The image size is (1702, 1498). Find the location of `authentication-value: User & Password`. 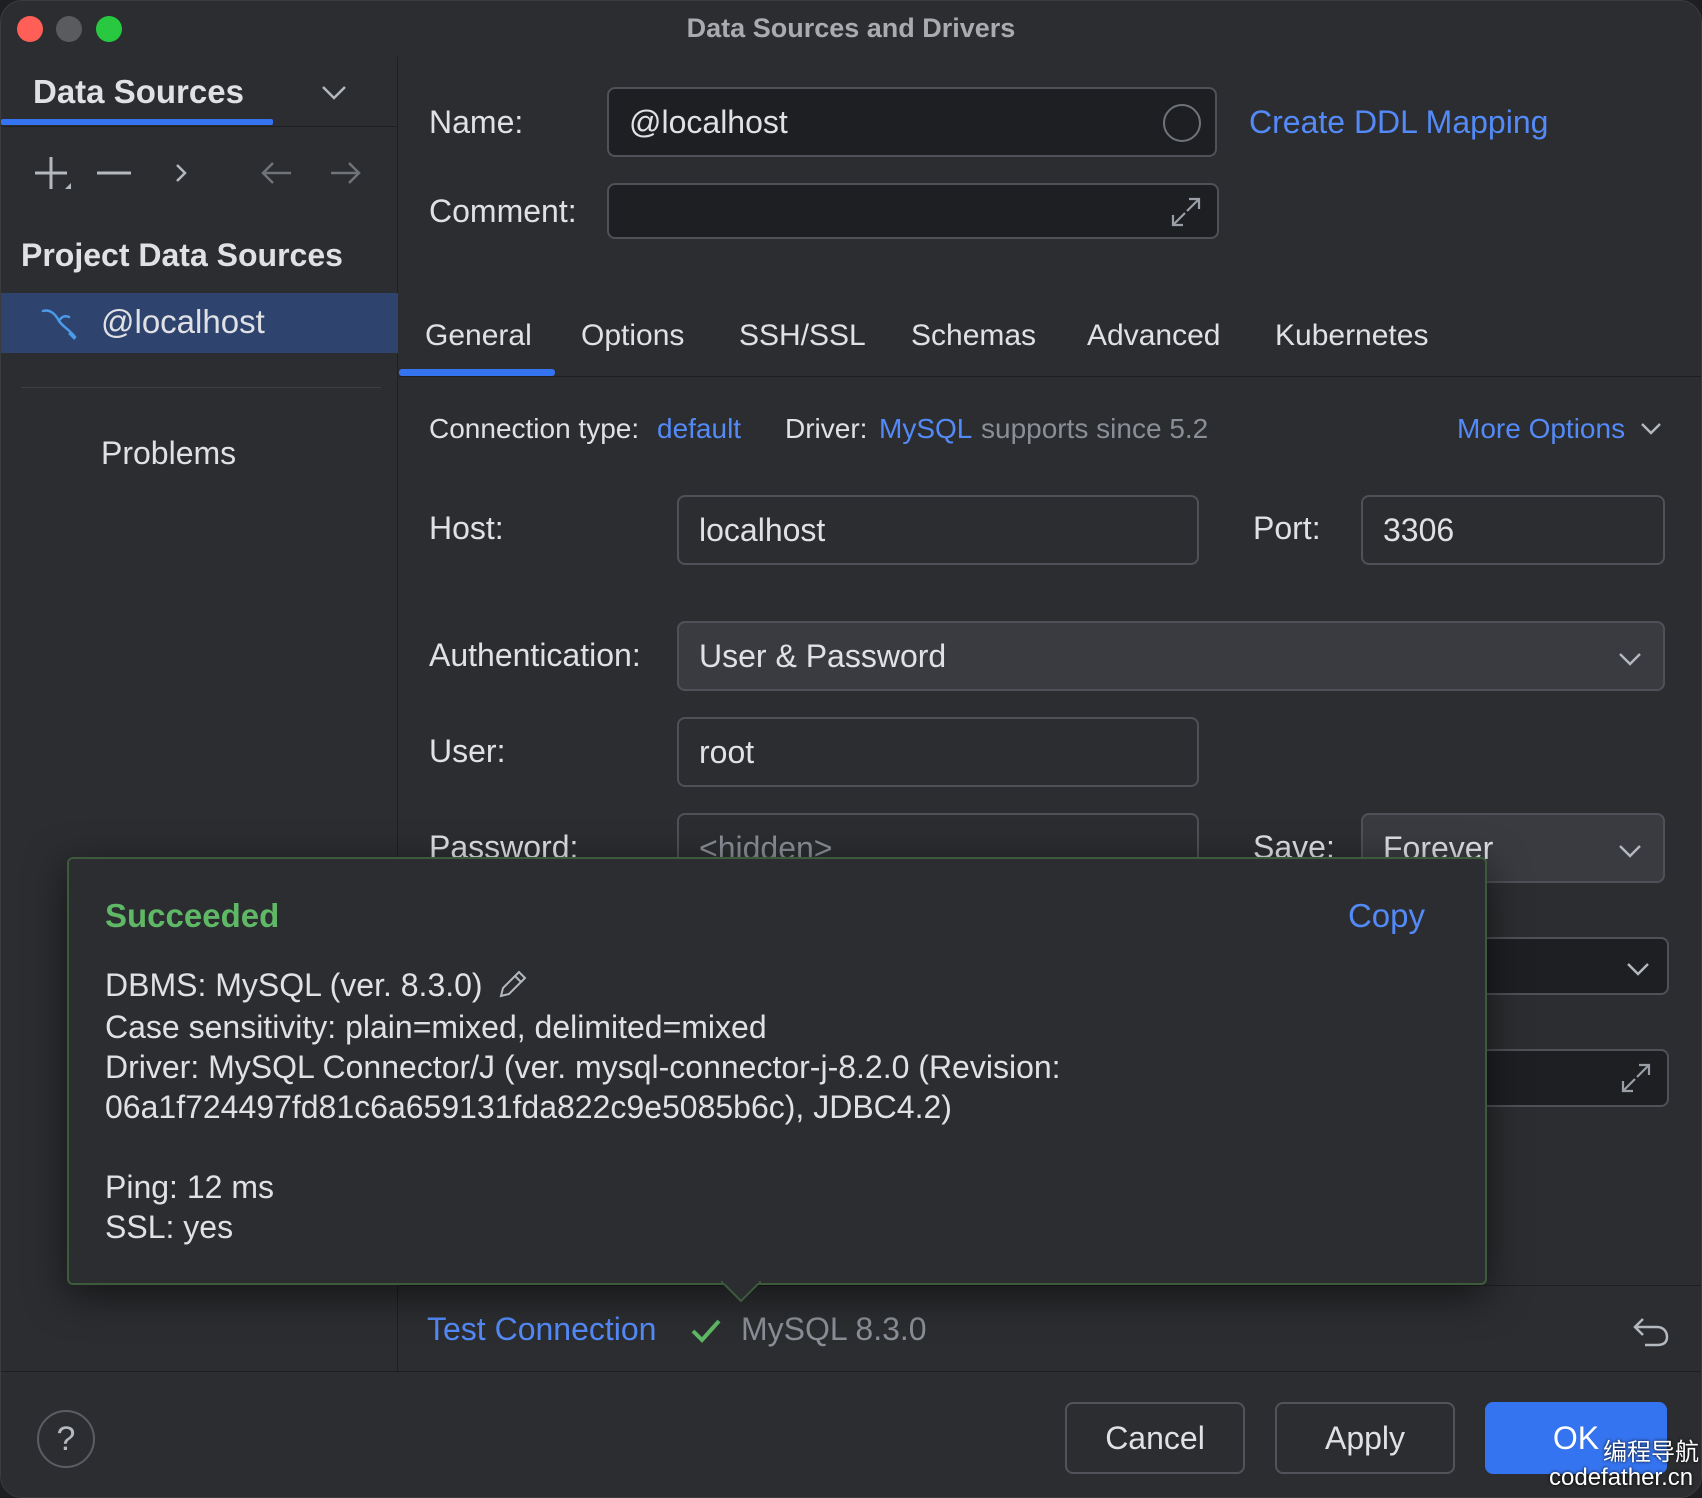

authentication-value: User & Password is located at coordinates (823, 655).